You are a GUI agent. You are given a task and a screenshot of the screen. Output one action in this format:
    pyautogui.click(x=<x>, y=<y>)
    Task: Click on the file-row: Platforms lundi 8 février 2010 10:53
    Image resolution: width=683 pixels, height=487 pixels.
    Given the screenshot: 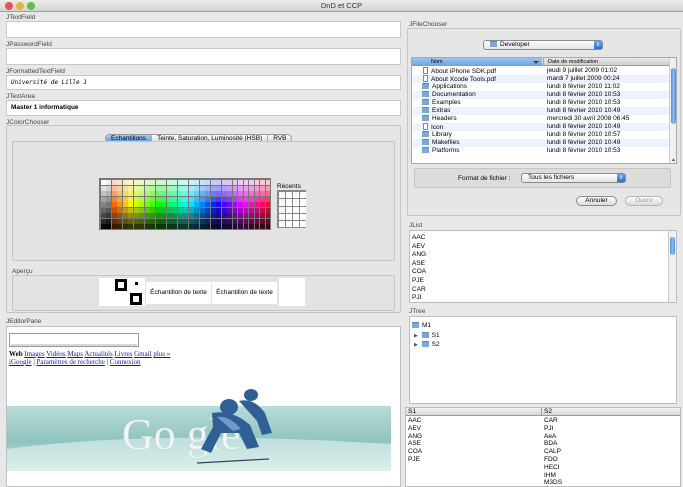 What is the action you would take?
    pyautogui.click(x=541, y=151)
    